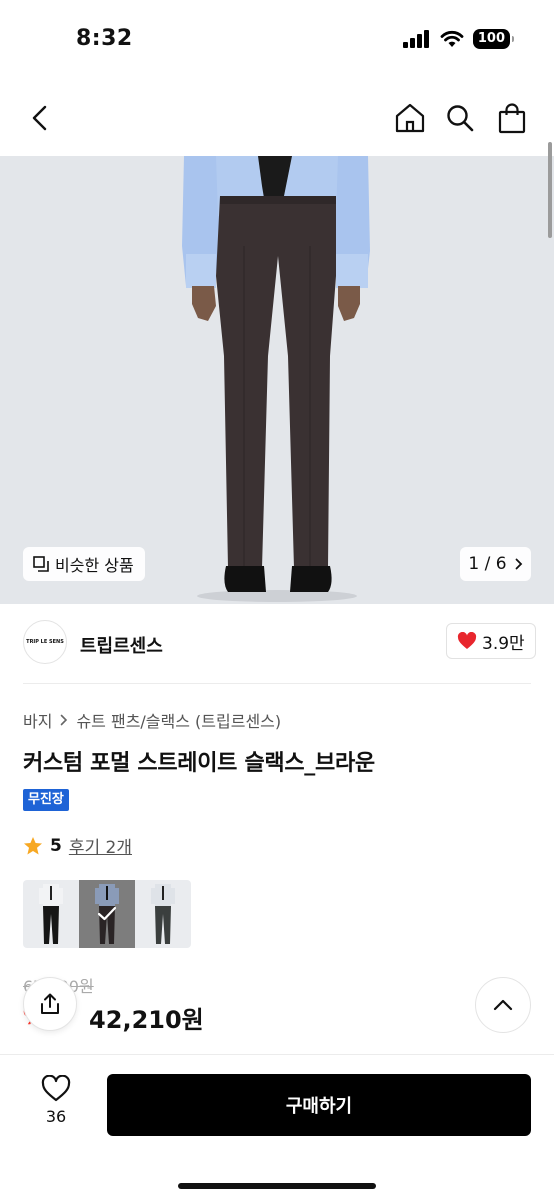 This screenshot has height=1200, width=554. Describe the element at coordinates (415, 39) in the screenshot. I see `cellular-signal-icon` at that location.